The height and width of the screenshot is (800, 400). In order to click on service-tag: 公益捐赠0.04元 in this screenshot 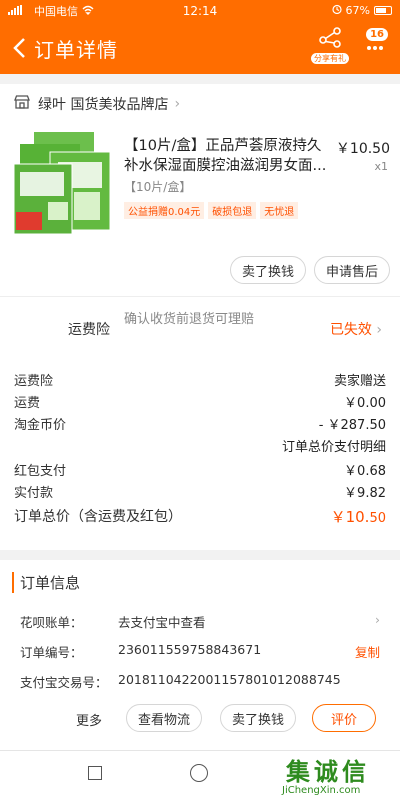, I will do `click(164, 210)`.